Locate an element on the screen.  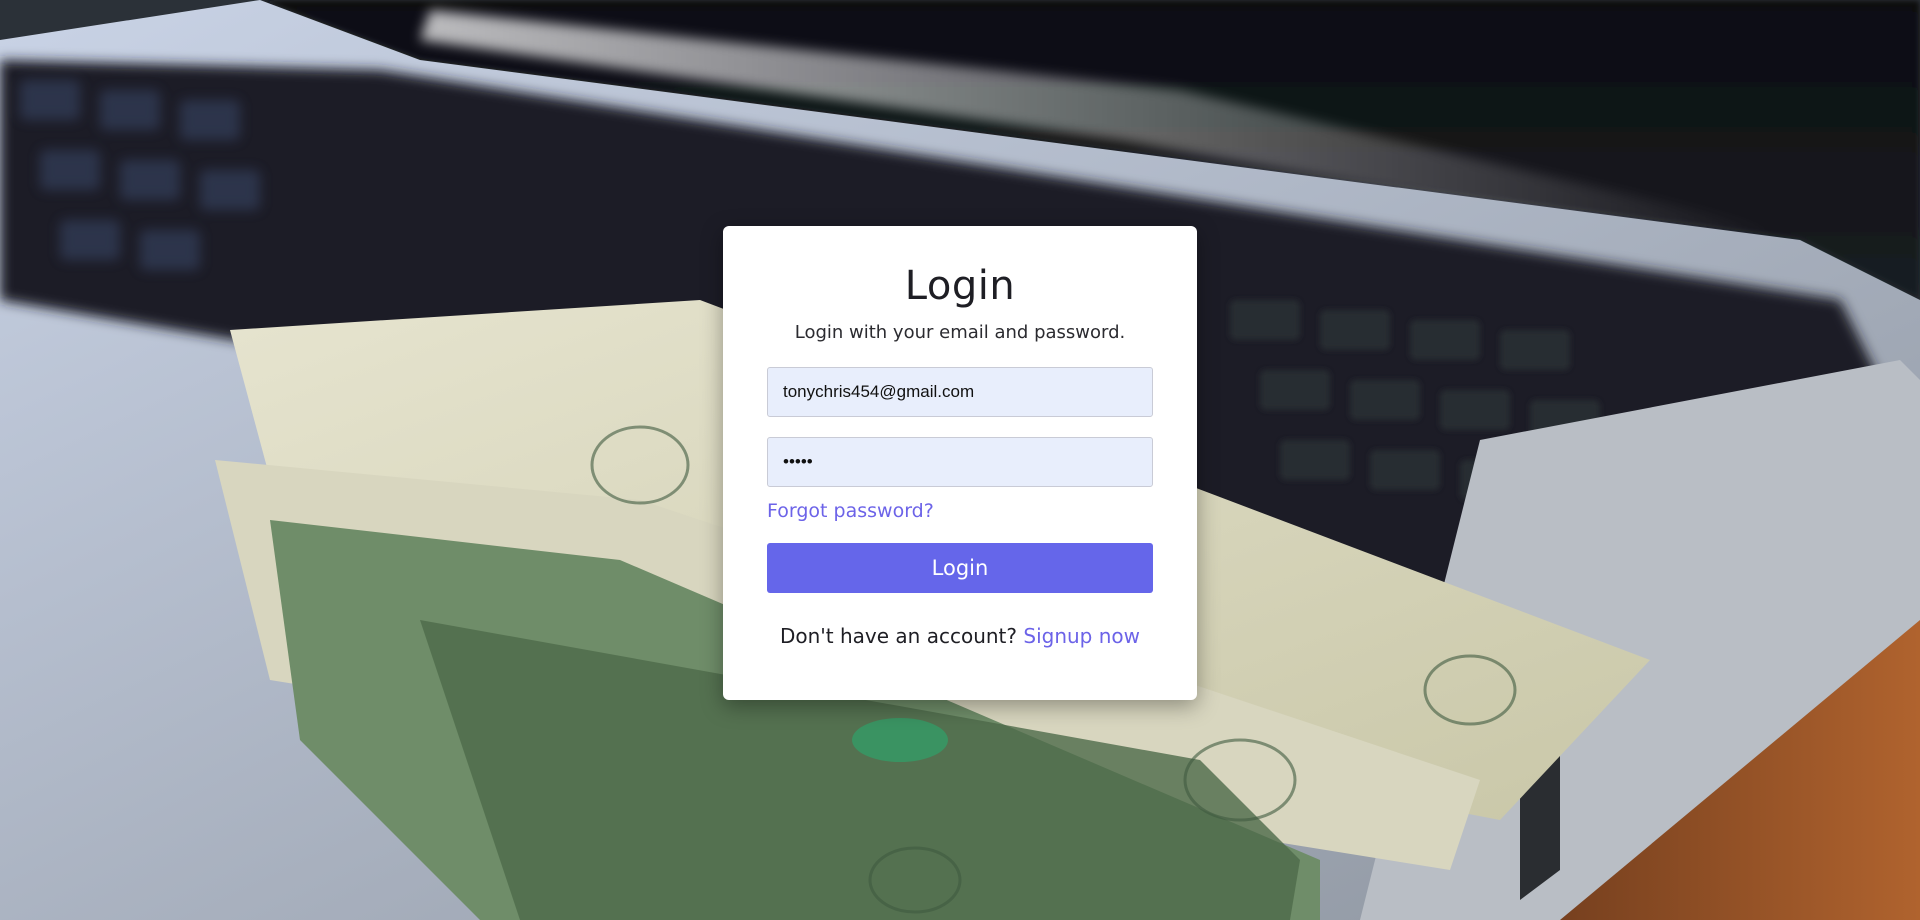
password-field is located at coordinates (960, 462).